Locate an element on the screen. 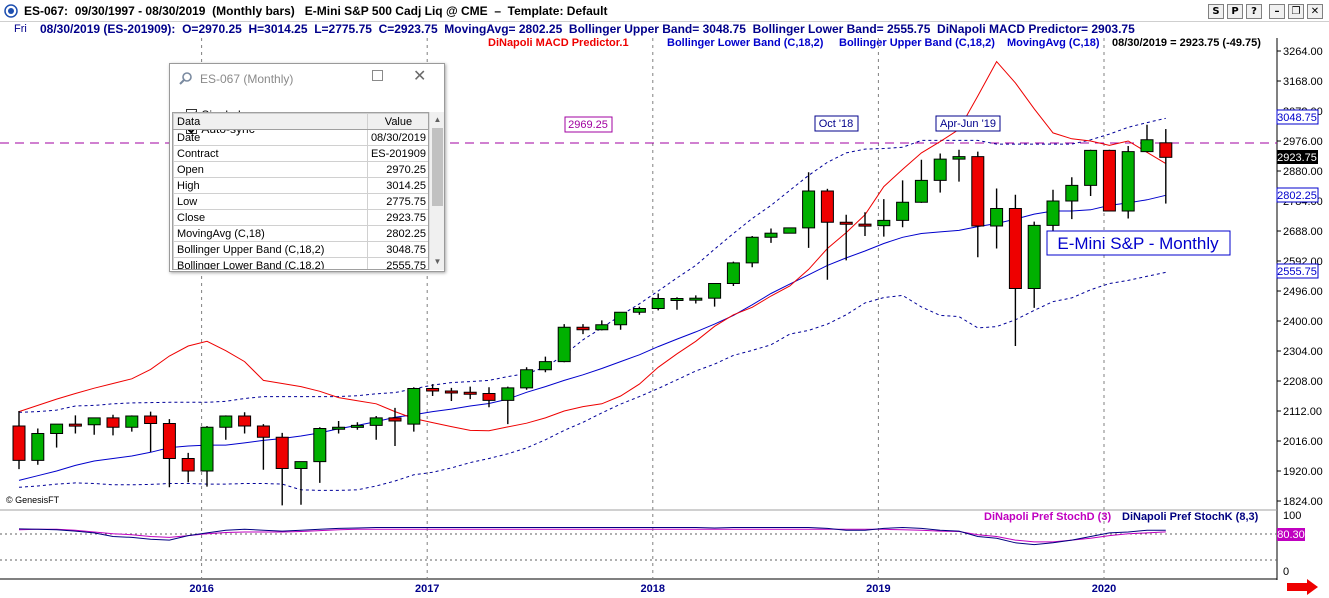 This screenshot has width=1329, height=598. reference-line-label: 2969.25 is located at coordinates (588, 125).